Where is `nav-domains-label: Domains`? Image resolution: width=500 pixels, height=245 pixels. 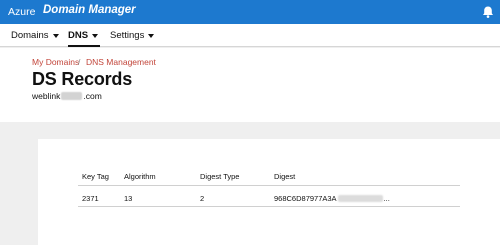
nav-domains-label: Domains is located at coordinates (30, 35).